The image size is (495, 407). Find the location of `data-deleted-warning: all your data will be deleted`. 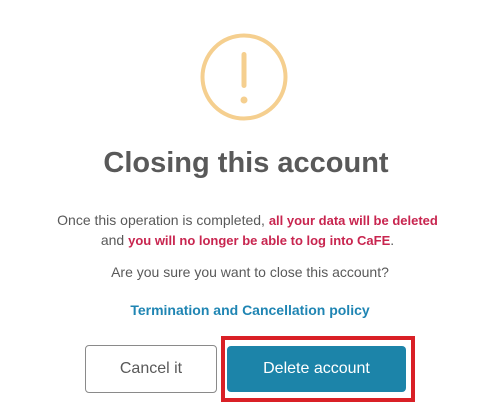

data-deleted-warning: all your data will be deleted is located at coordinates (353, 220).